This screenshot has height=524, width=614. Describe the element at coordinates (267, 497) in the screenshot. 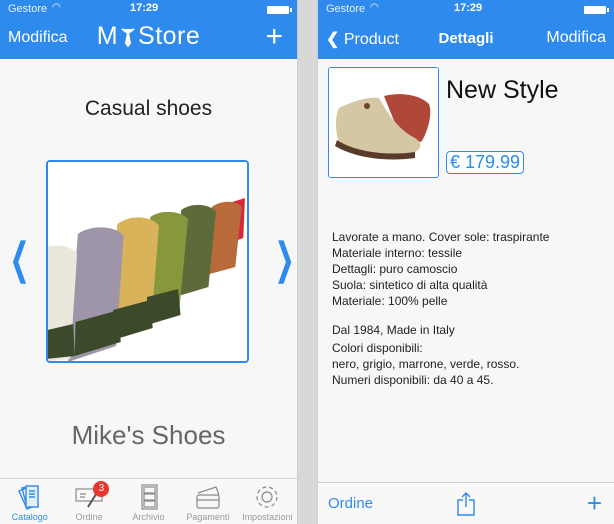

I see `settings-icon` at that location.